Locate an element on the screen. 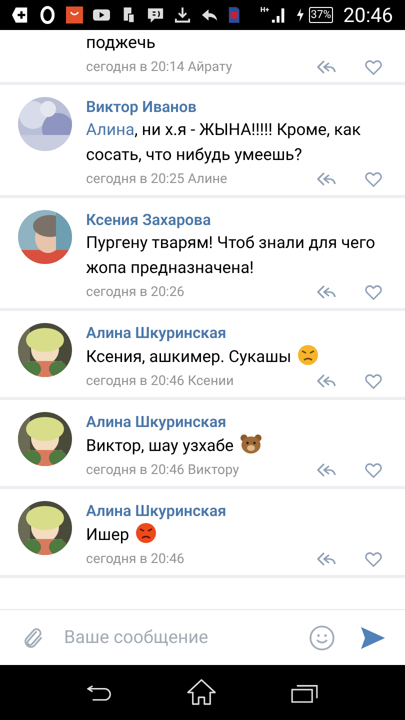 This screenshot has height=720, width=405. comment-meta: сегодня в 20:25 Алине is located at coordinates (157, 179).